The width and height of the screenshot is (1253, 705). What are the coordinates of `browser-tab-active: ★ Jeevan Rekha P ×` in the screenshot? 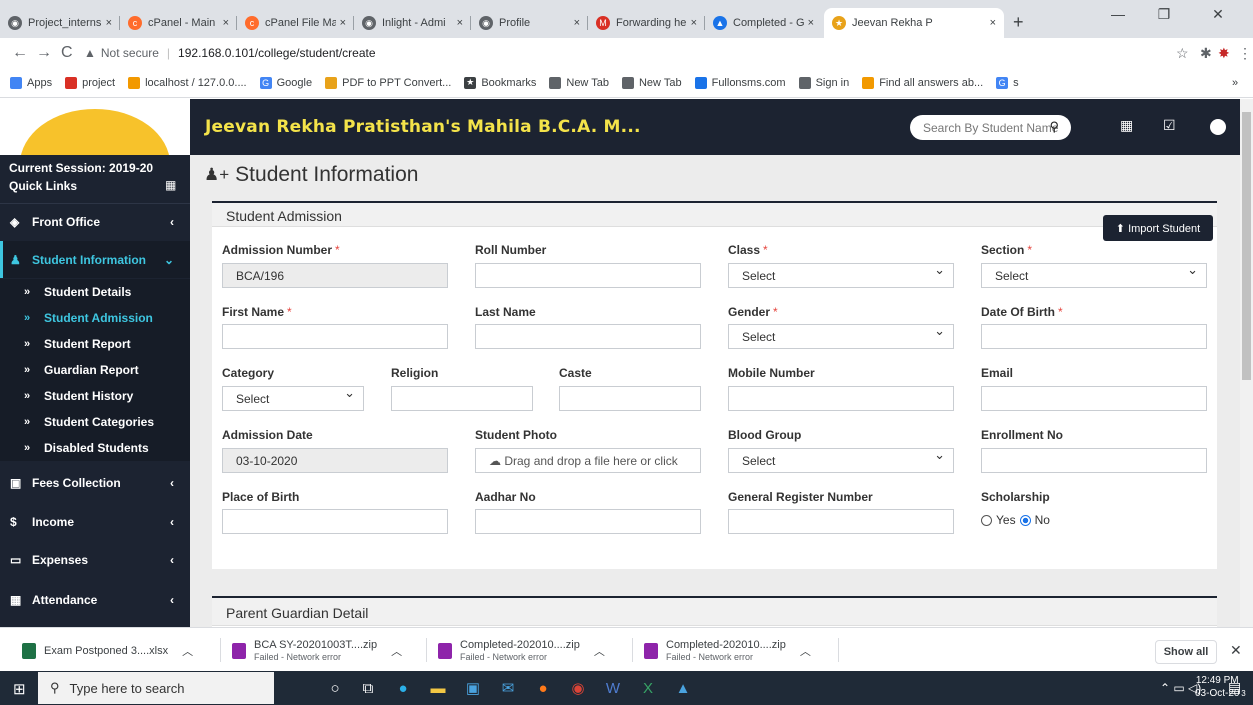 It's located at (914, 23).